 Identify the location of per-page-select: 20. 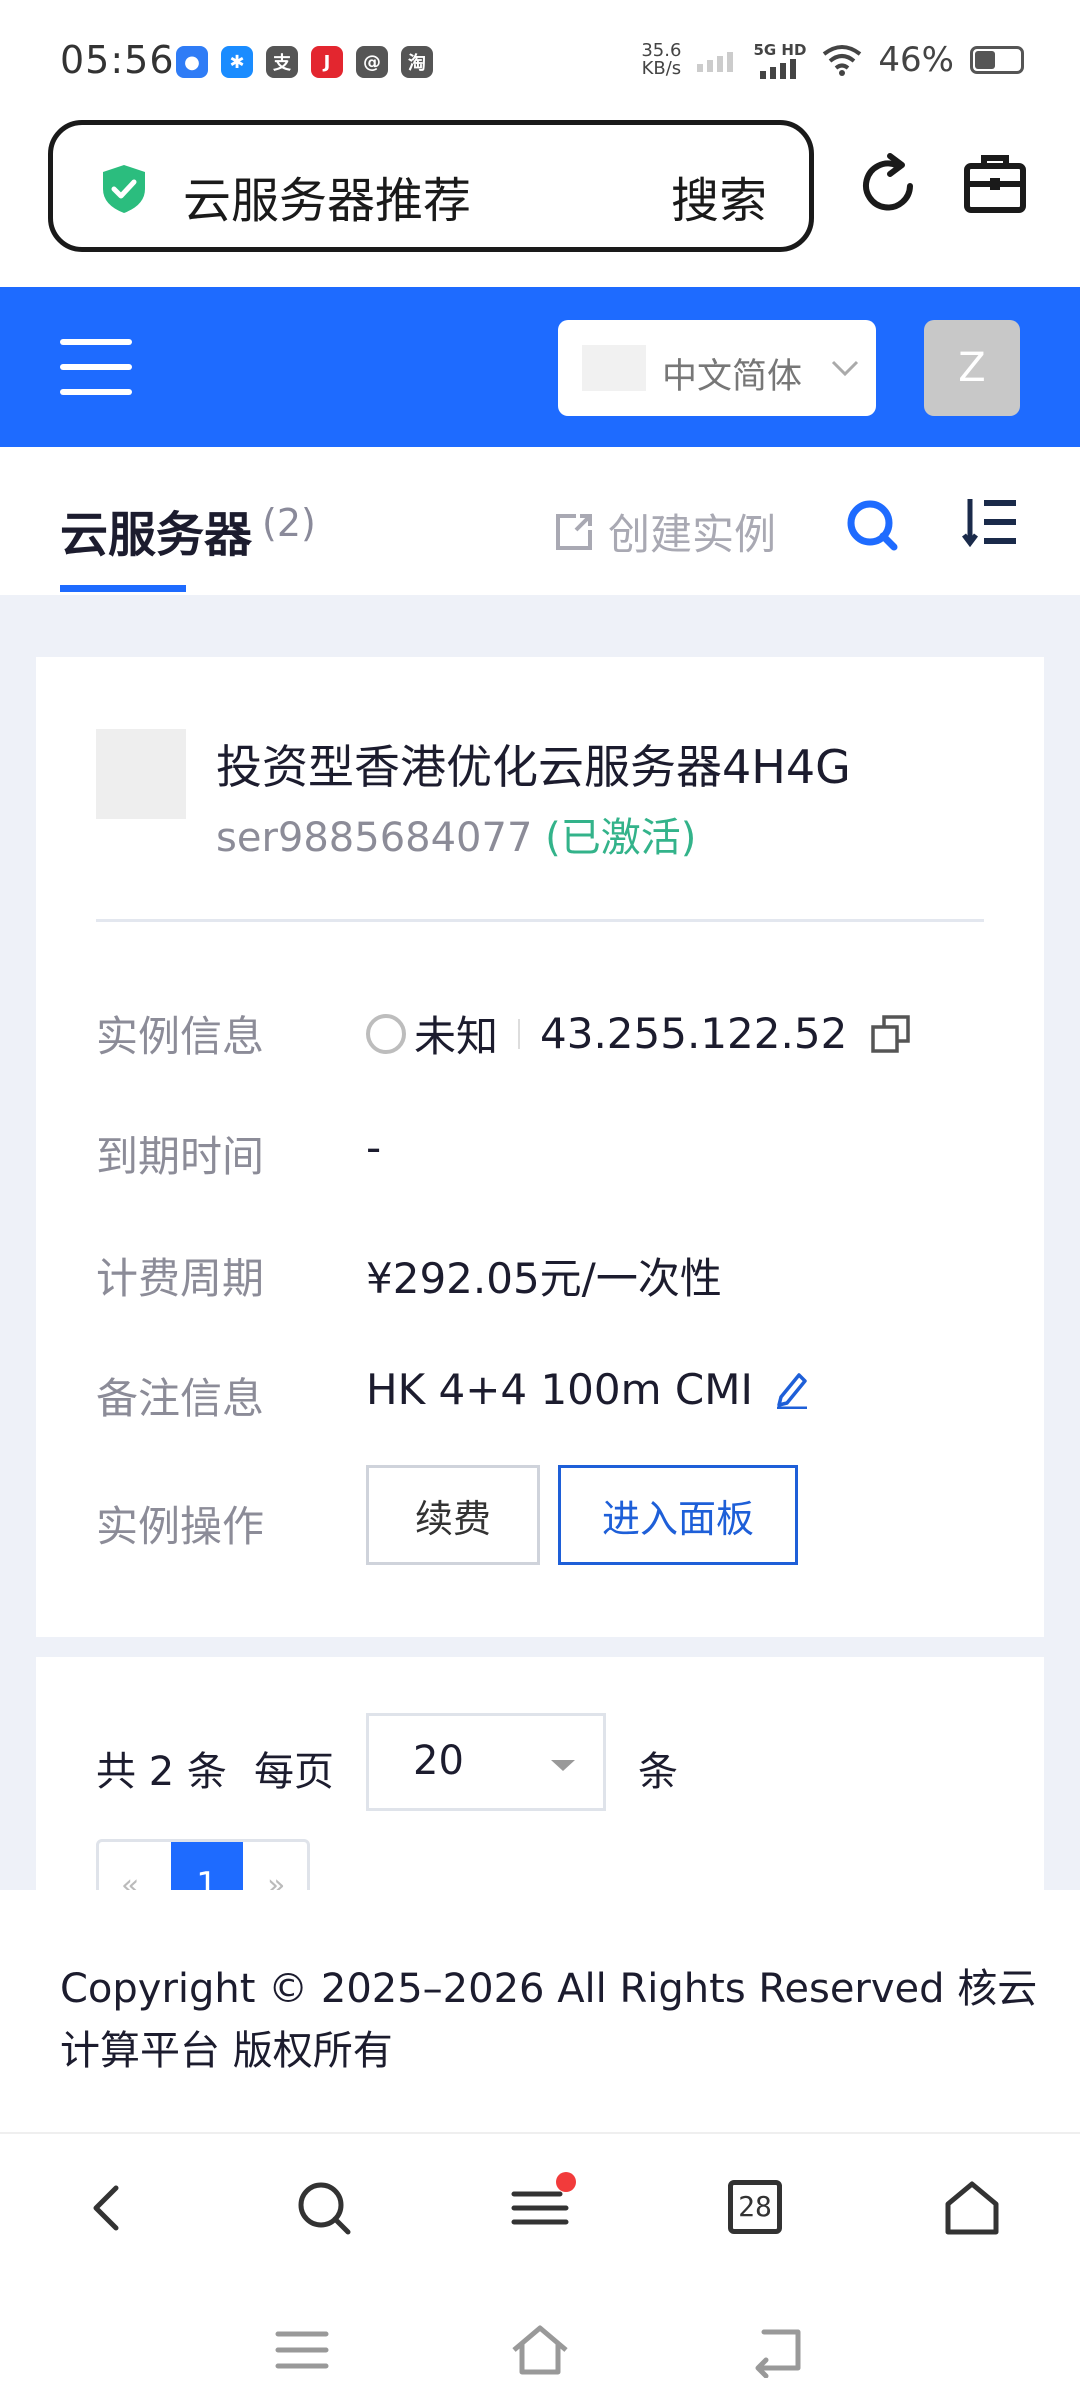
(486, 1762).